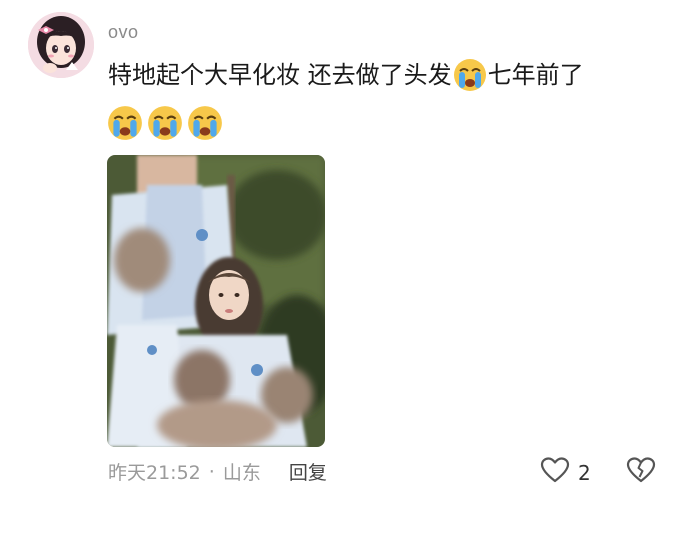 This screenshot has height=546, width=690. Describe the element at coordinates (535, 75) in the screenshot. I see `comment-text-part2: 七年前了` at that location.